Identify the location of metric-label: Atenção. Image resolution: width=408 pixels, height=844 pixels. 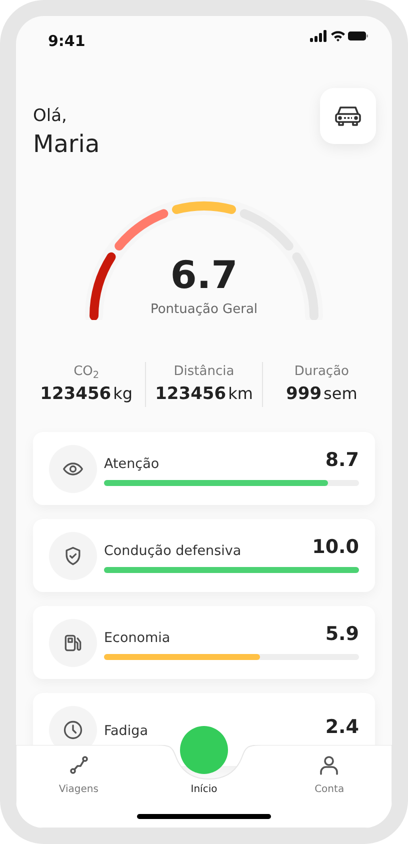
(132, 464).